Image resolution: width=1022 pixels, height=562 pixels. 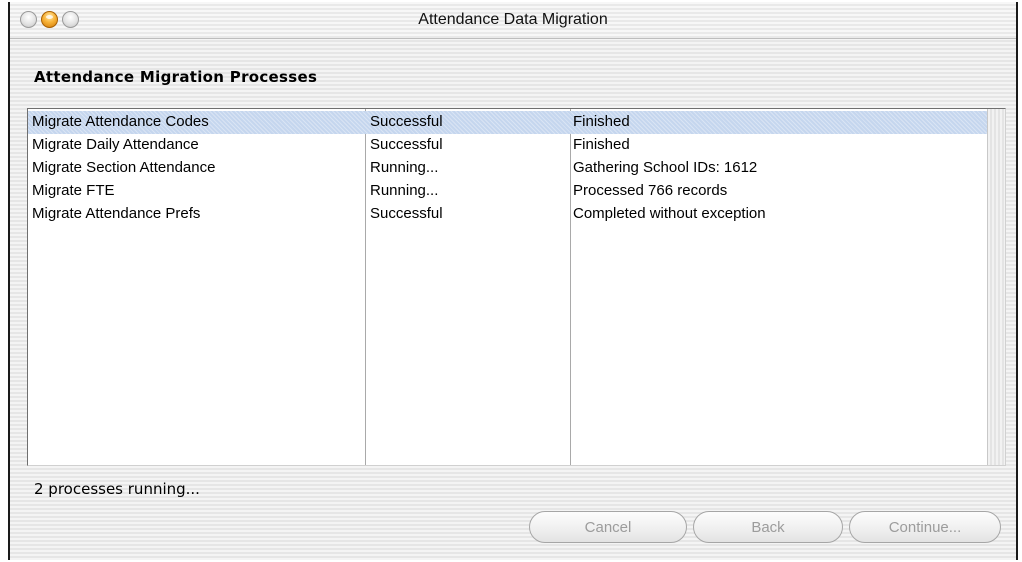 What do you see at coordinates (669, 213) in the screenshot?
I see `process-details-cell: Completed without exception` at bounding box center [669, 213].